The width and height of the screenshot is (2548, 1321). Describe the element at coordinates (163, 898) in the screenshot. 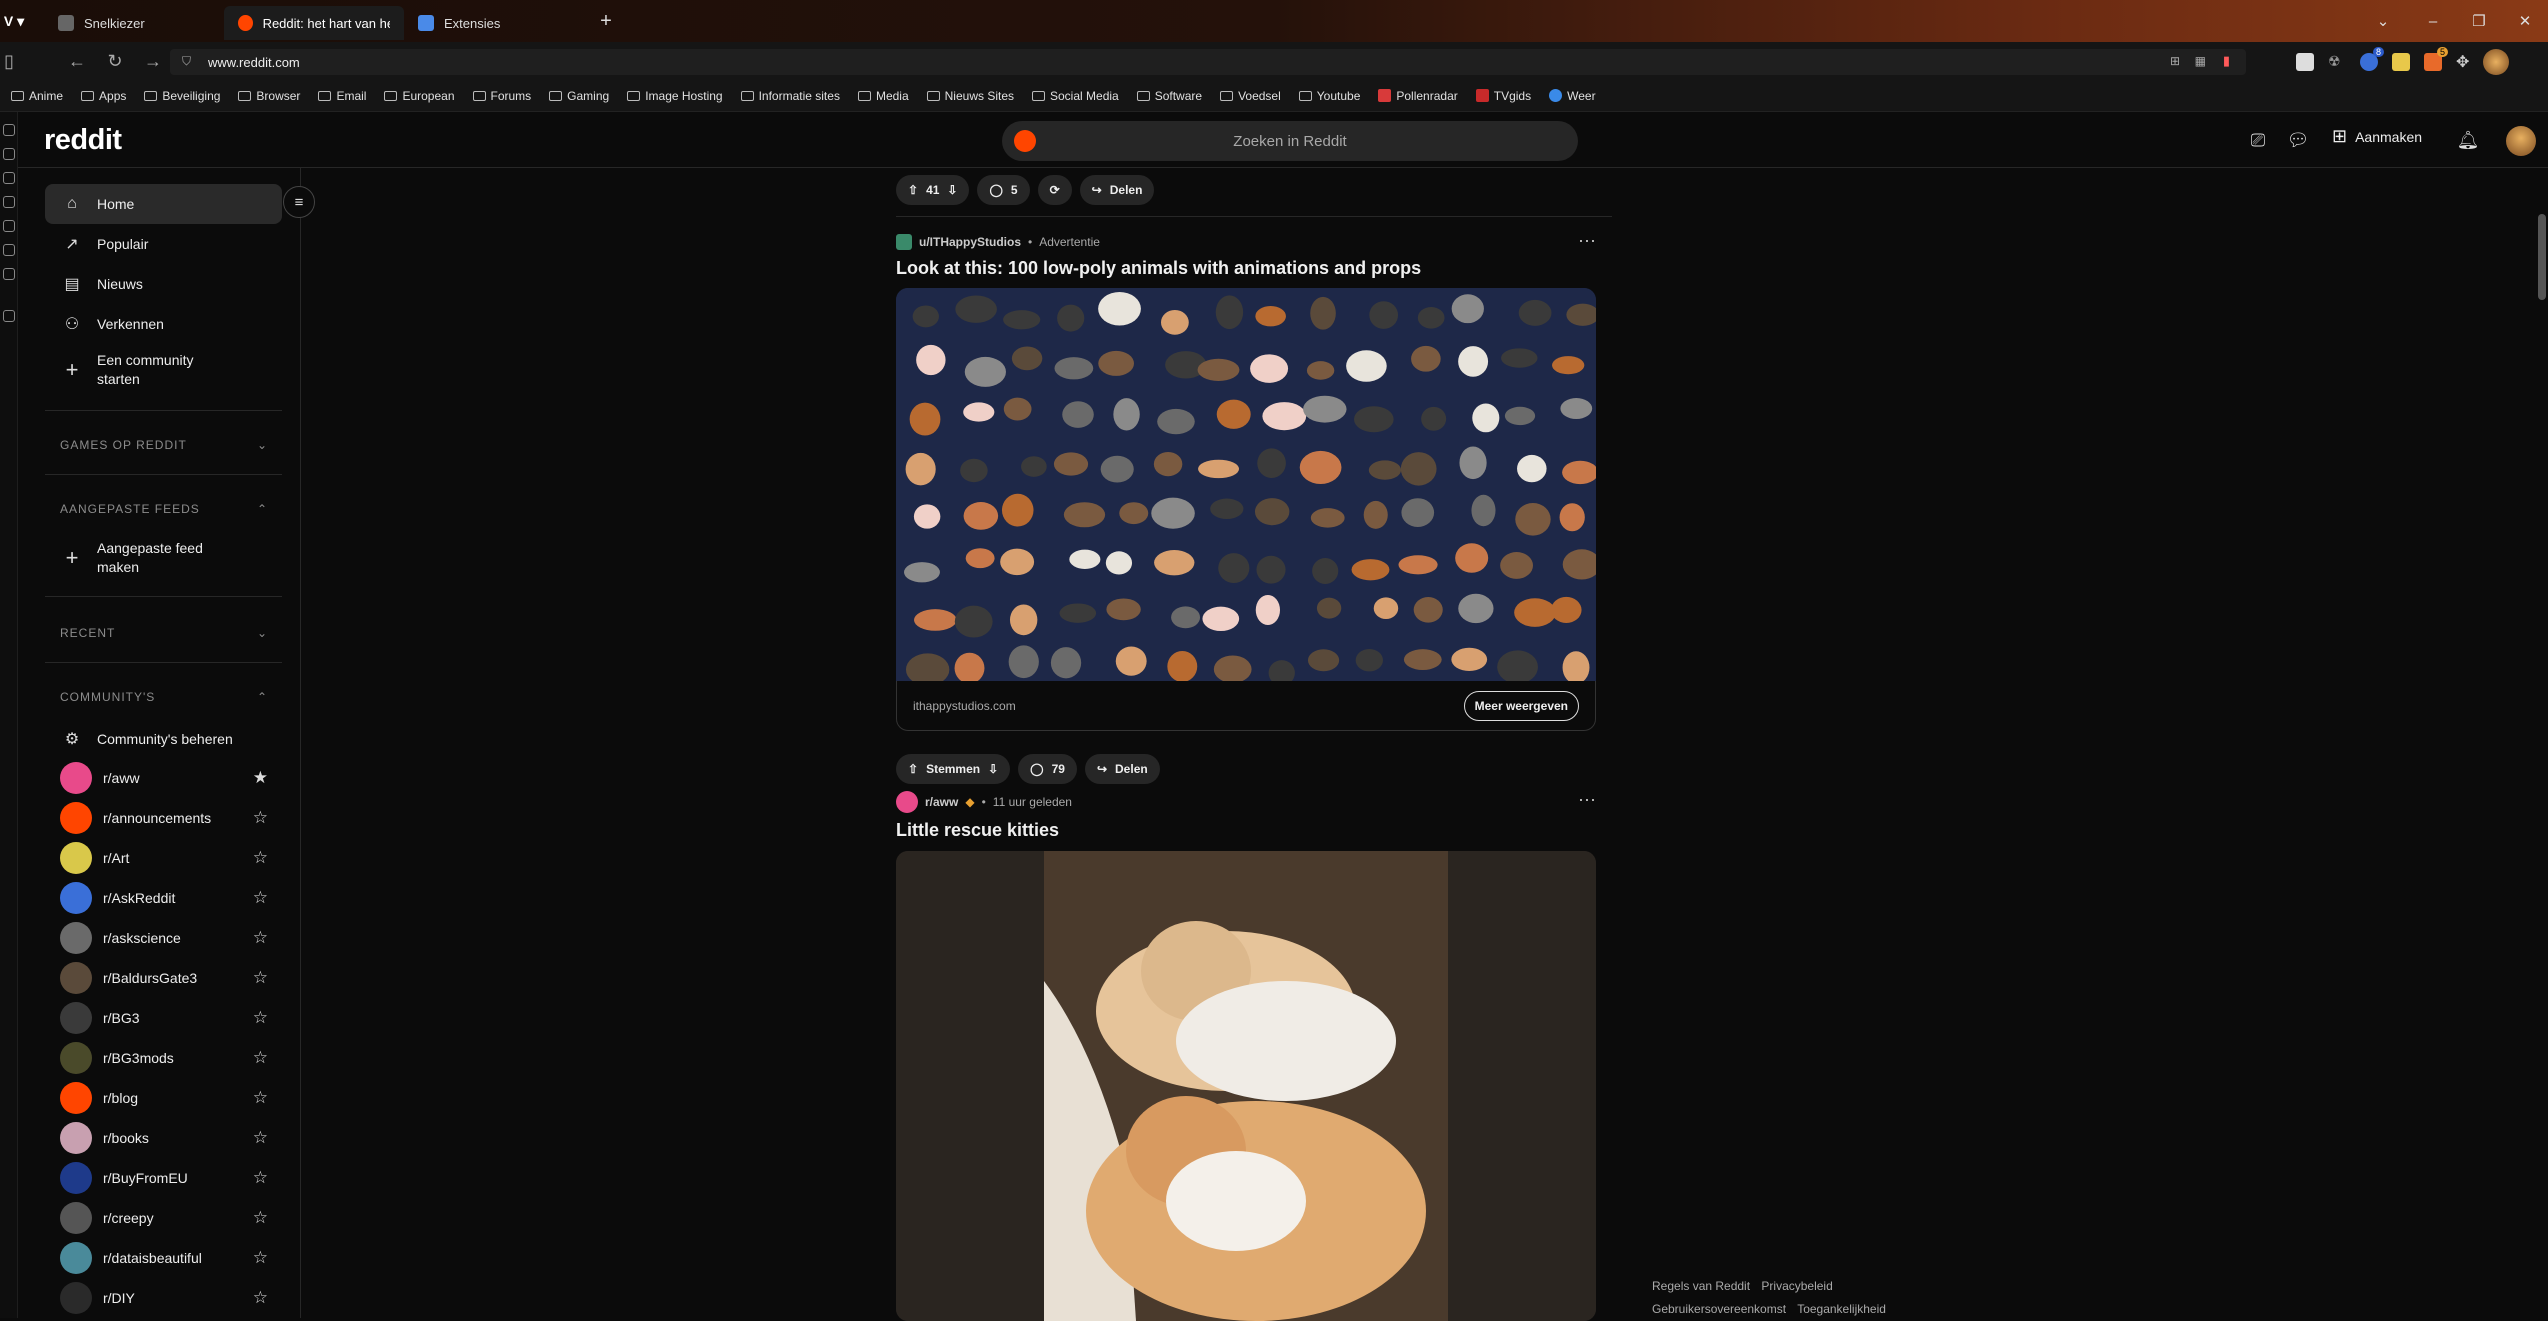

I see `community-item: r/AskReddit ☆` at that location.